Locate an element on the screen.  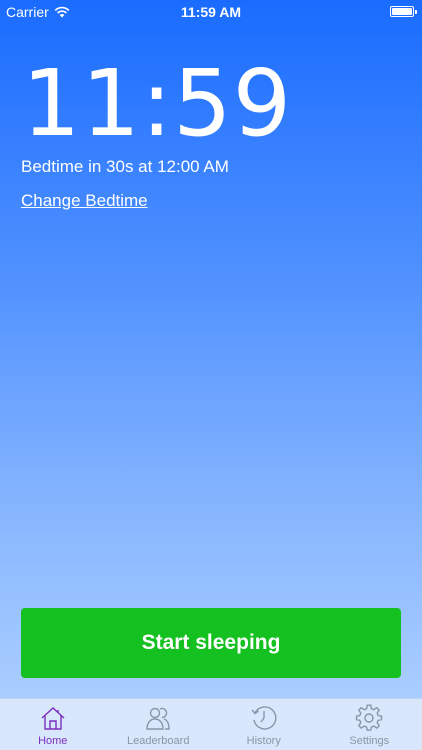
battery-icon is located at coordinates (403, 11).